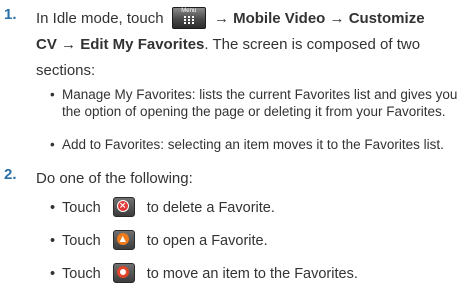 This screenshot has height=297, width=465. I want to click on path-edit-my-favorites: Edit My Favorites, so click(142, 44).